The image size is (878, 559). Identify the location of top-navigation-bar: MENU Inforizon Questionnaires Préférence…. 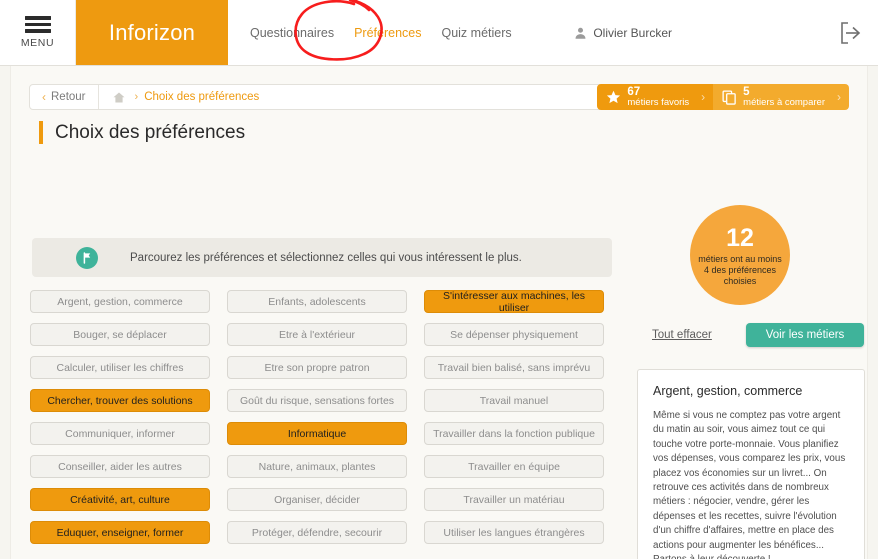
(439, 33).